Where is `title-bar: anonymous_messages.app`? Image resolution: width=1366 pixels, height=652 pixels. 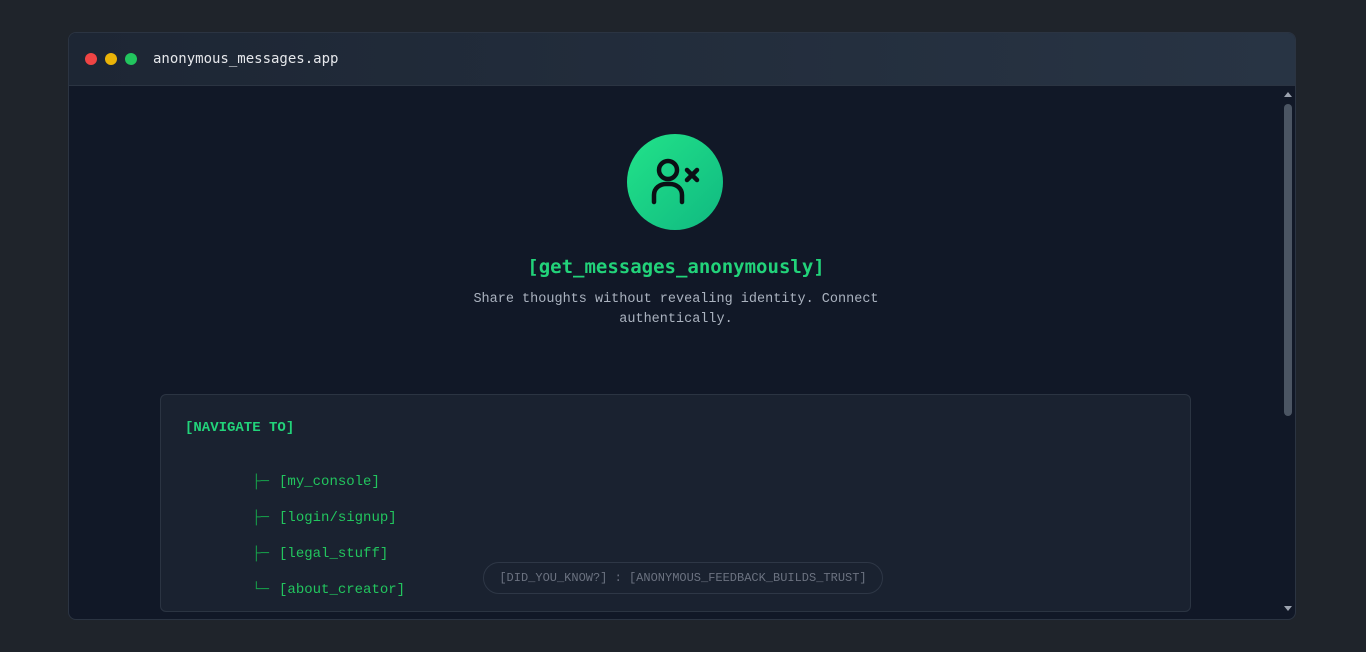 title-bar: anonymous_messages.app is located at coordinates (682, 59).